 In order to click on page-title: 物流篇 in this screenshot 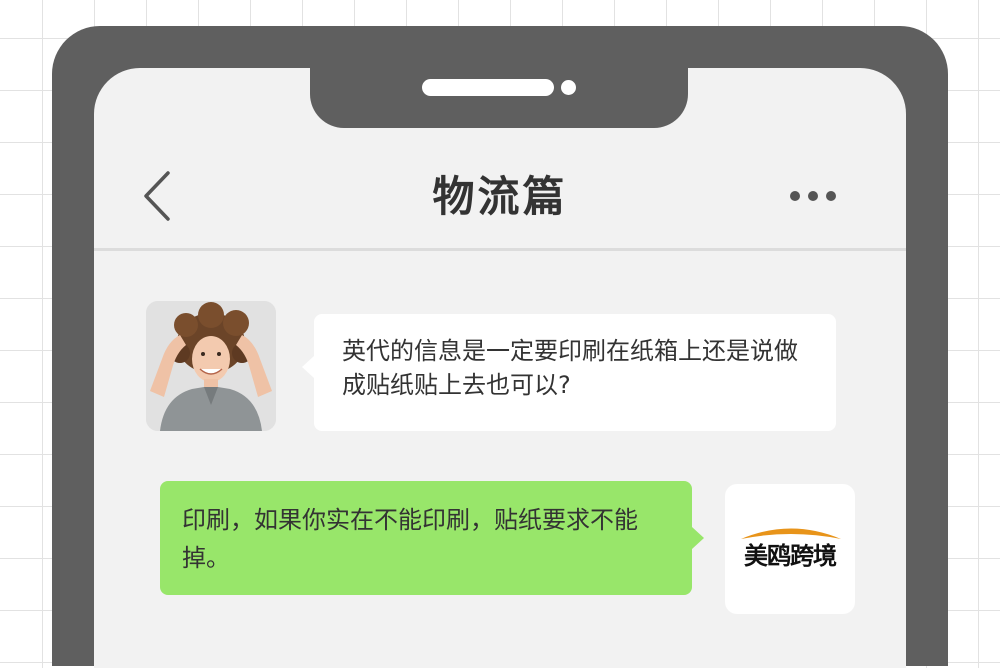, I will do `click(500, 196)`.